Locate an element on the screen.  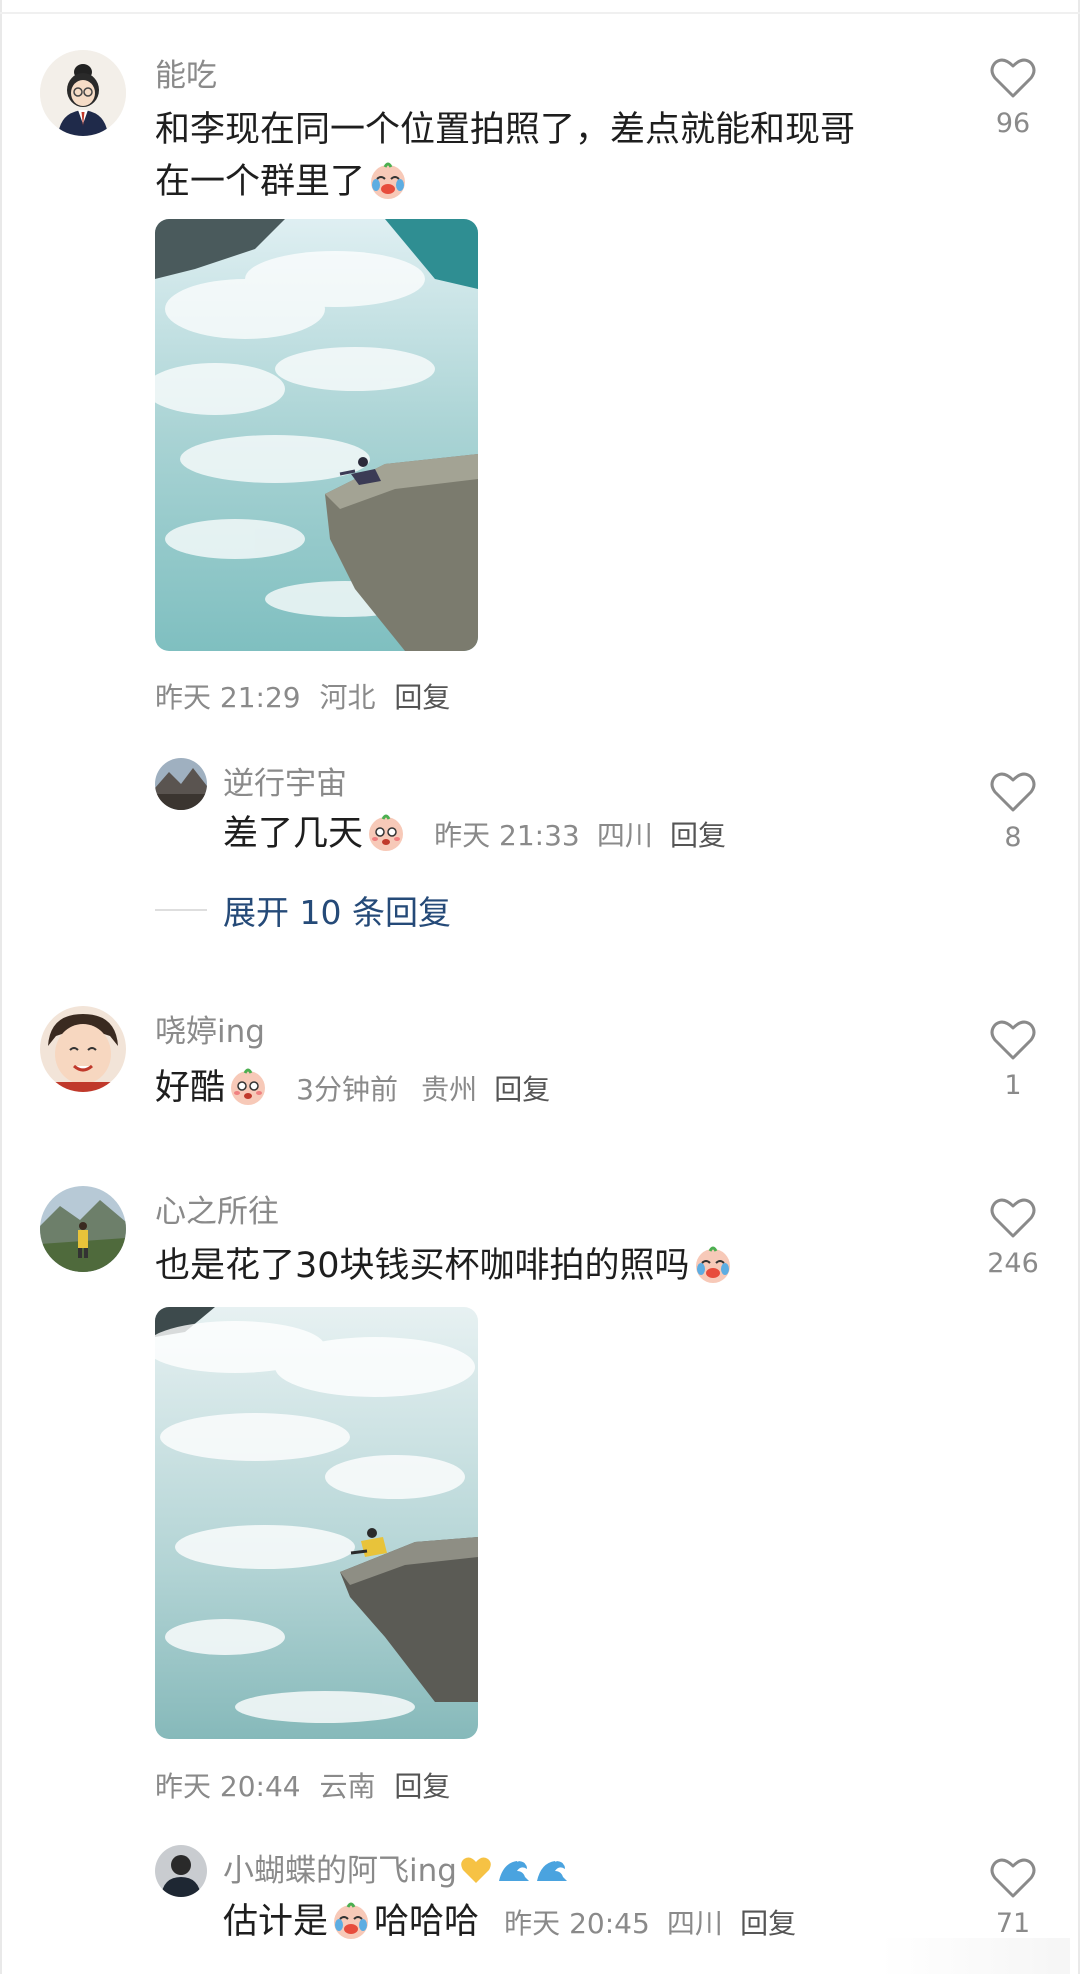
comment-text-line2-wrap: 在一个群里了 is located at coordinates (283, 182).